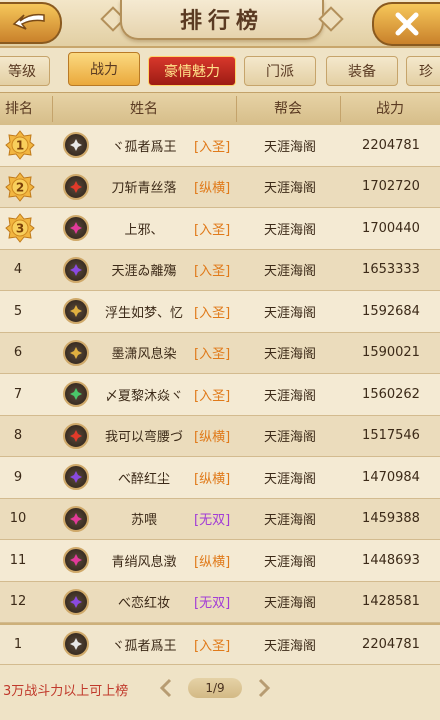 The width and height of the screenshot is (440, 720). I want to click on chevron-right-icon, so click(264, 688).